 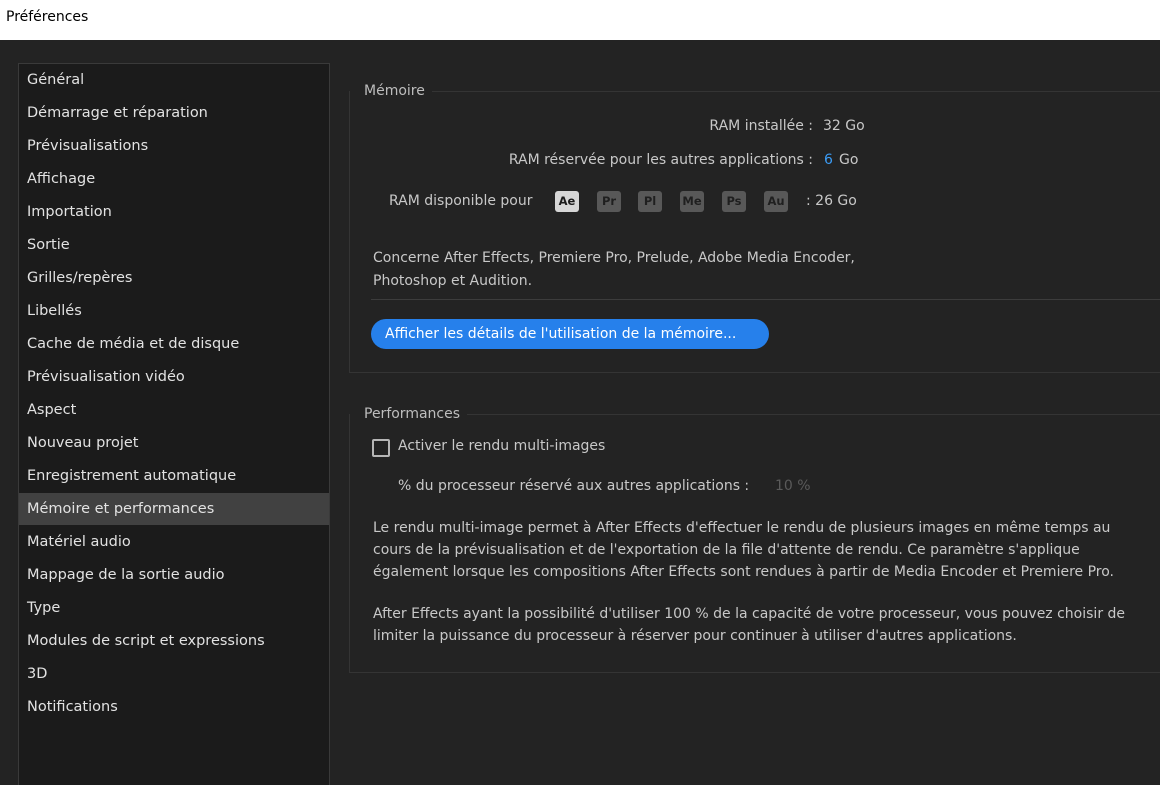 I want to click on sidebar-item-video-preview: Prévisualisation vidéo, so click(x=174, y=377).